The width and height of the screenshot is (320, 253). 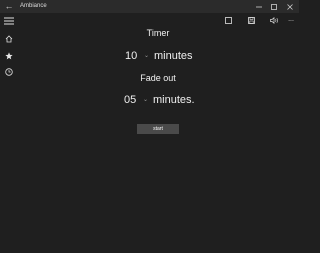 What do you see at coordinates (228, 20) in the screenshot?
I see `stop-icon` at bounding box center [228, 20].